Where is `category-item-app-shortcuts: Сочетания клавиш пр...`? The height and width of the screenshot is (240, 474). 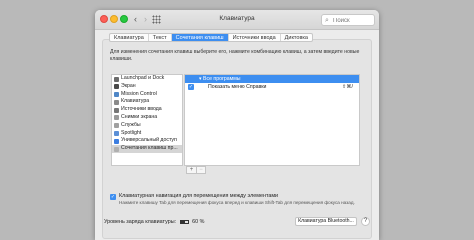 category-item-app-shortcuts: Сочетания клавиш пр... is located at coordinates (147, 149).